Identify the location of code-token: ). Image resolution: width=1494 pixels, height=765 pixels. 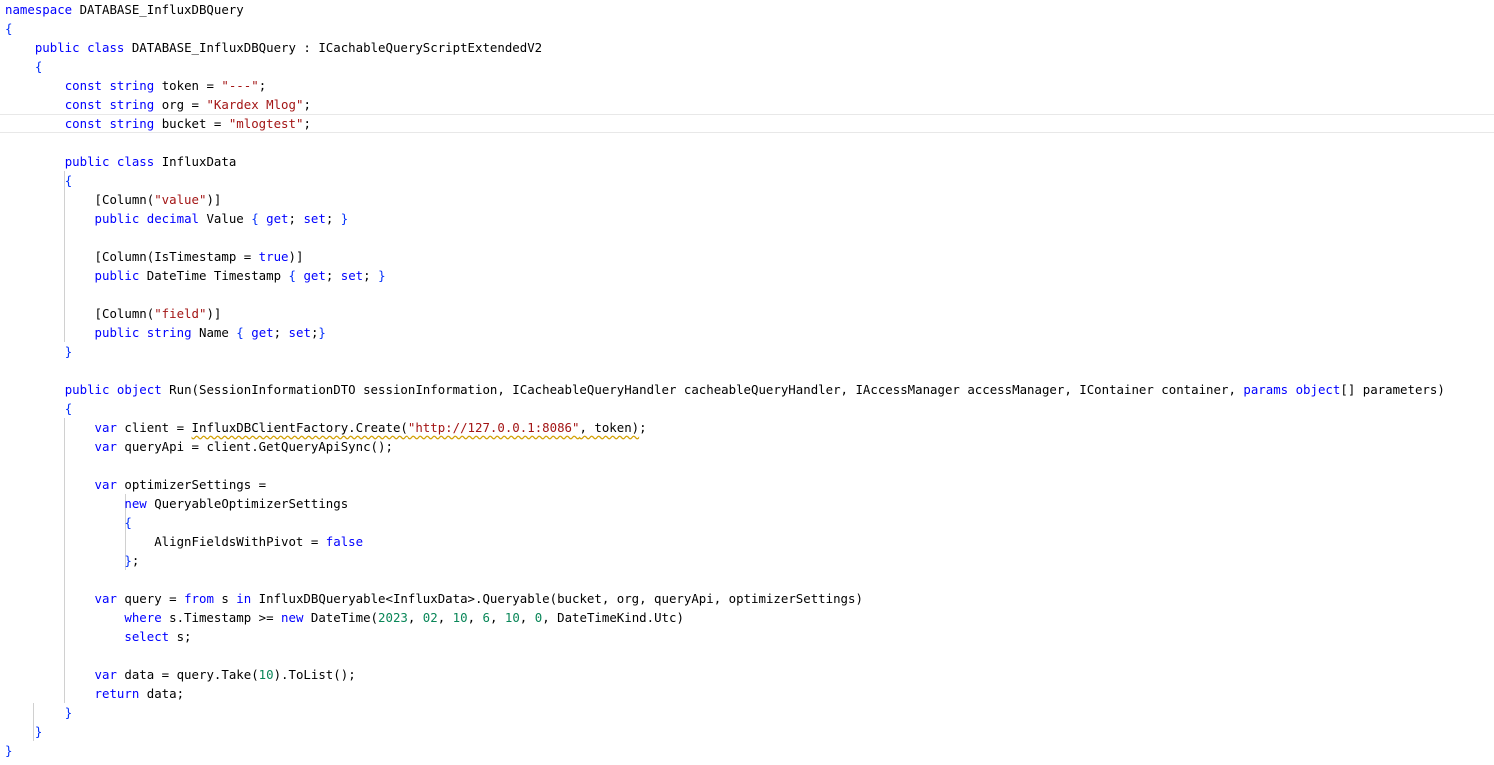
(210, 199).